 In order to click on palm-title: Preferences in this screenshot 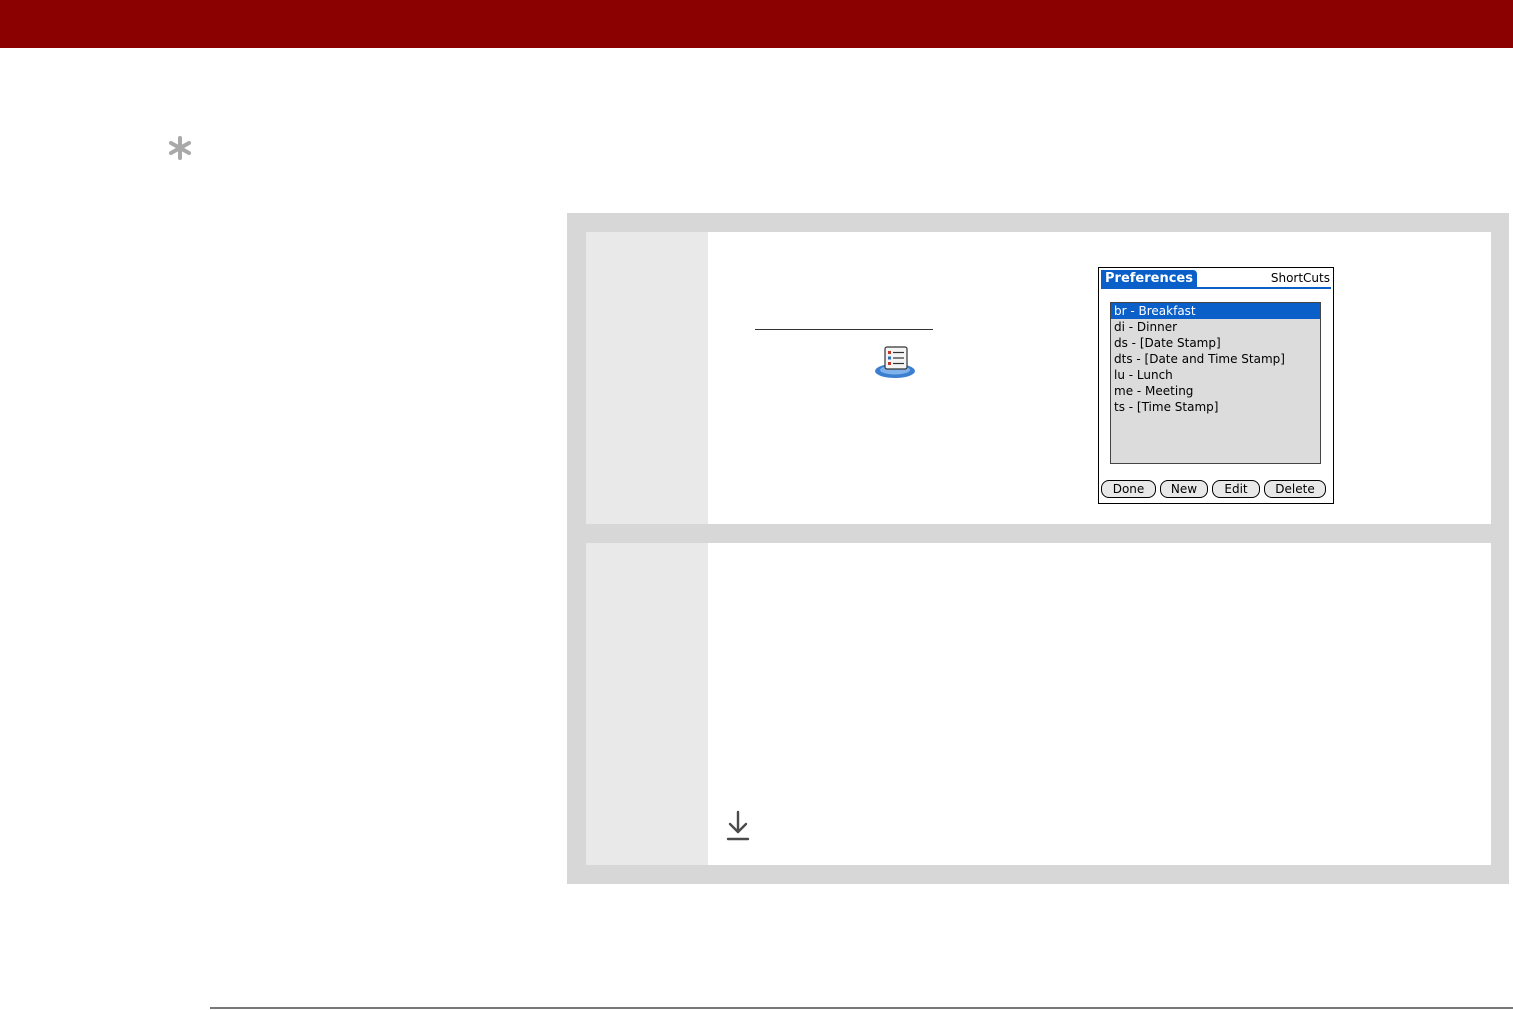, I will do `click(1149, 278)`.